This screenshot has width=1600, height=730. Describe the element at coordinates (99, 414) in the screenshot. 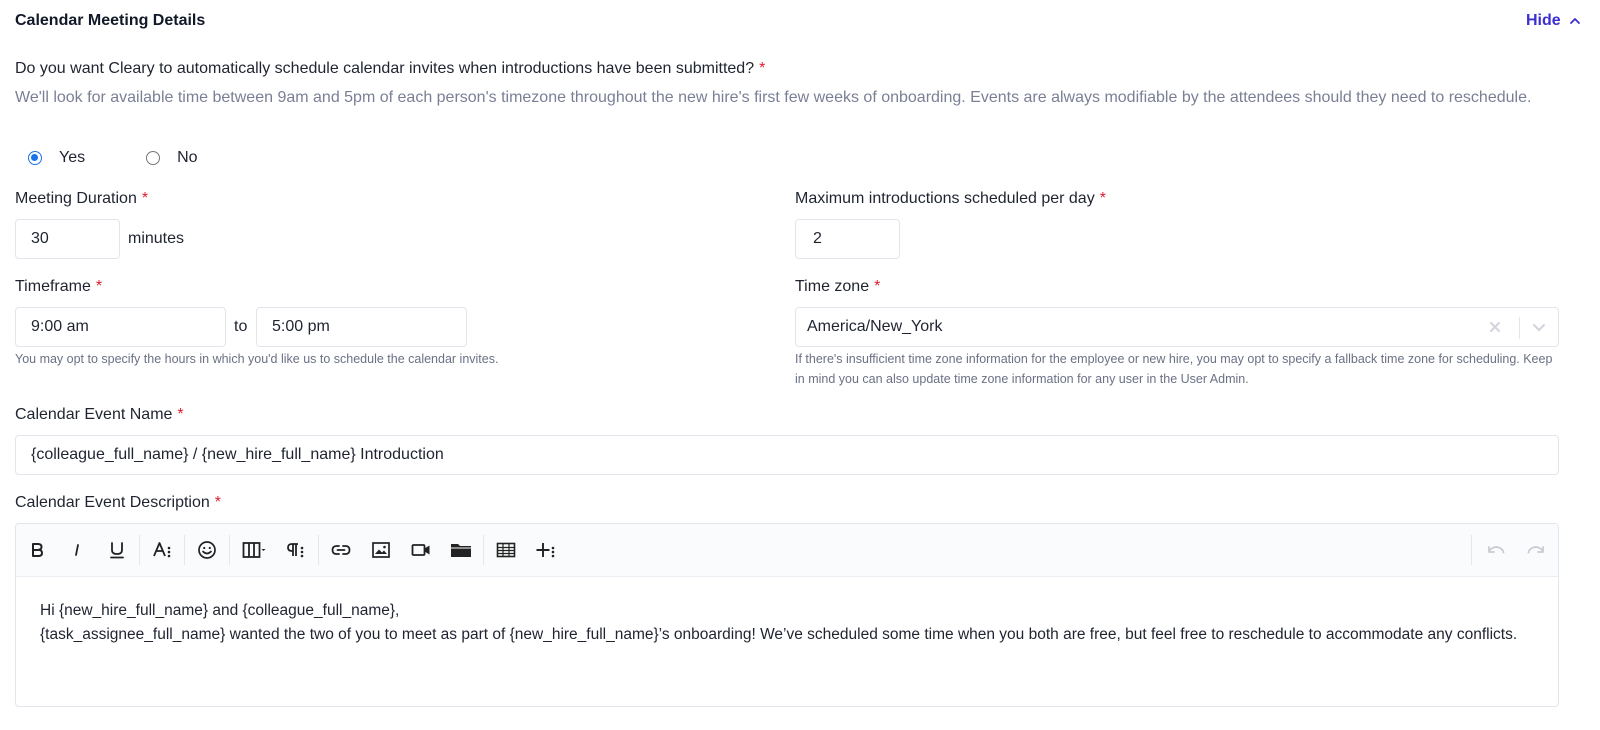

I see `event-name-label: Calendar Event Name *` at that location.